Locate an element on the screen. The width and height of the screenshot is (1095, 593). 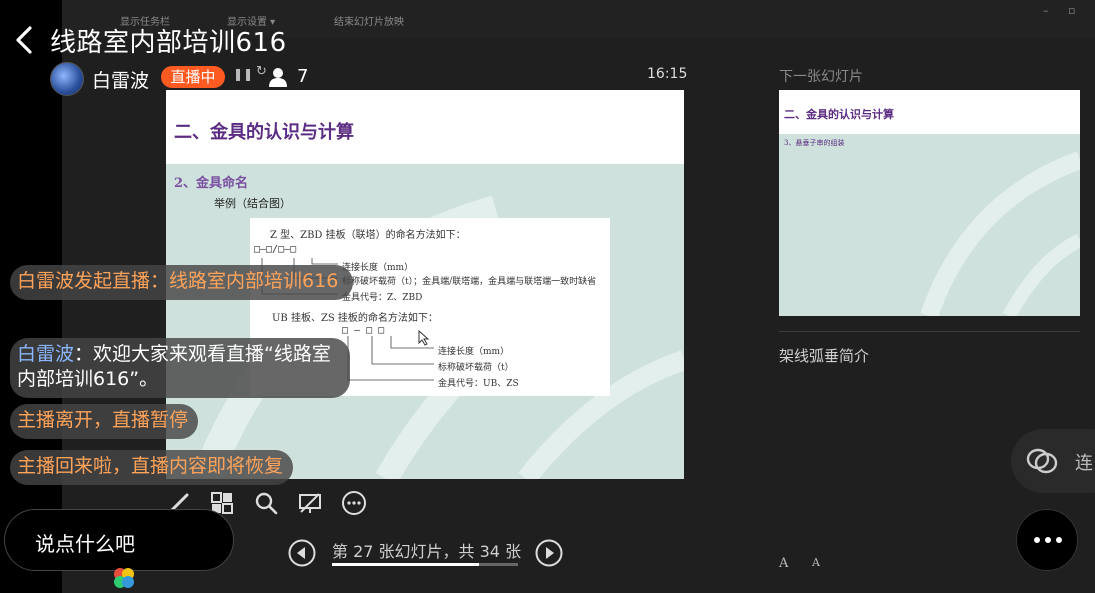
chat-message: 主播离开，直播暂停 is located at coordinates (104, 421).